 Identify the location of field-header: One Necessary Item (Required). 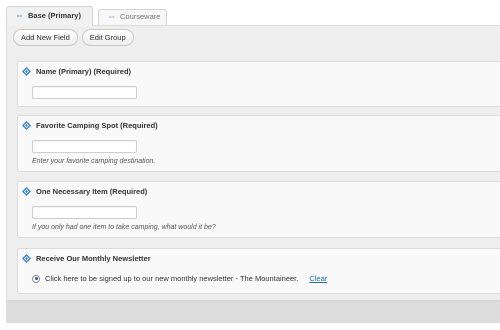
(84, 191).